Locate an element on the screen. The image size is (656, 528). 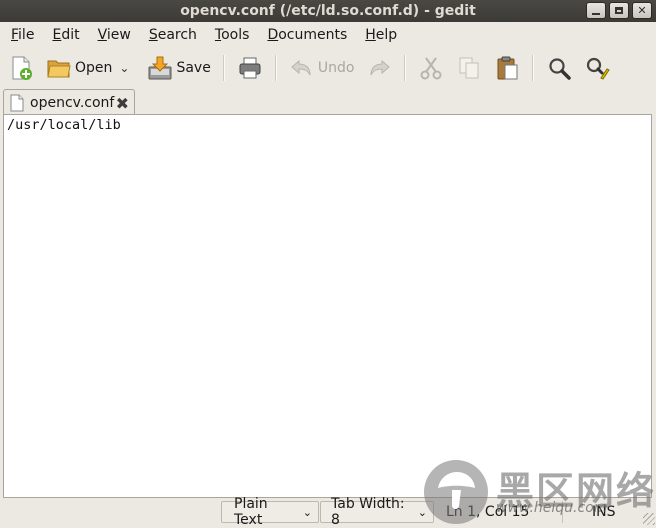
maximize-button is located at coordinates (619, 10).